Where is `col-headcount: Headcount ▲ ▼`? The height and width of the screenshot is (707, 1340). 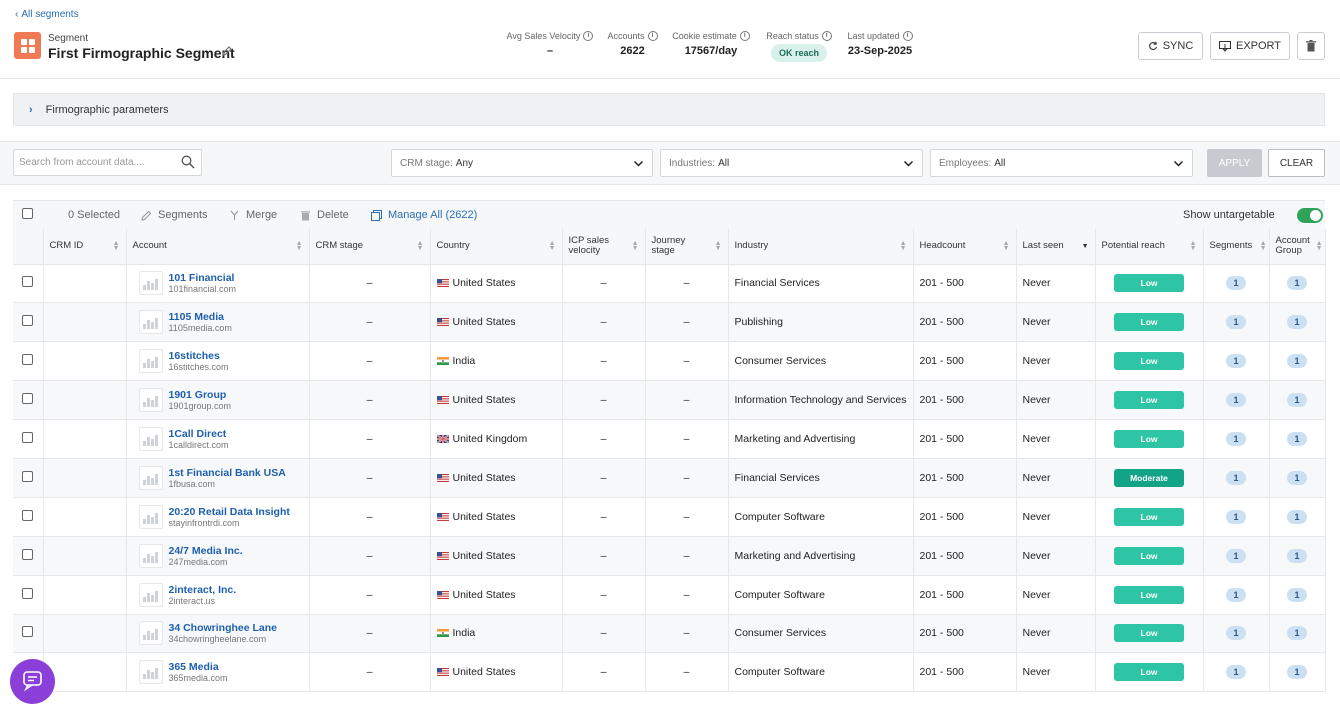
col-headcount: Headcount ▲ ▼ is located at coordinates (965, 247).